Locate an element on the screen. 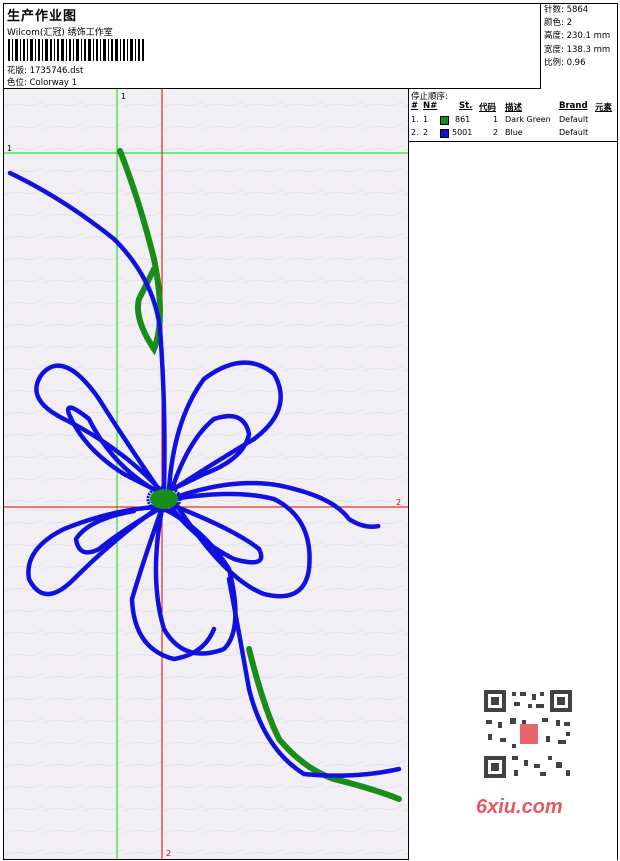  design-scale: 比例: 0.96 is located at coordinates (565, 62).